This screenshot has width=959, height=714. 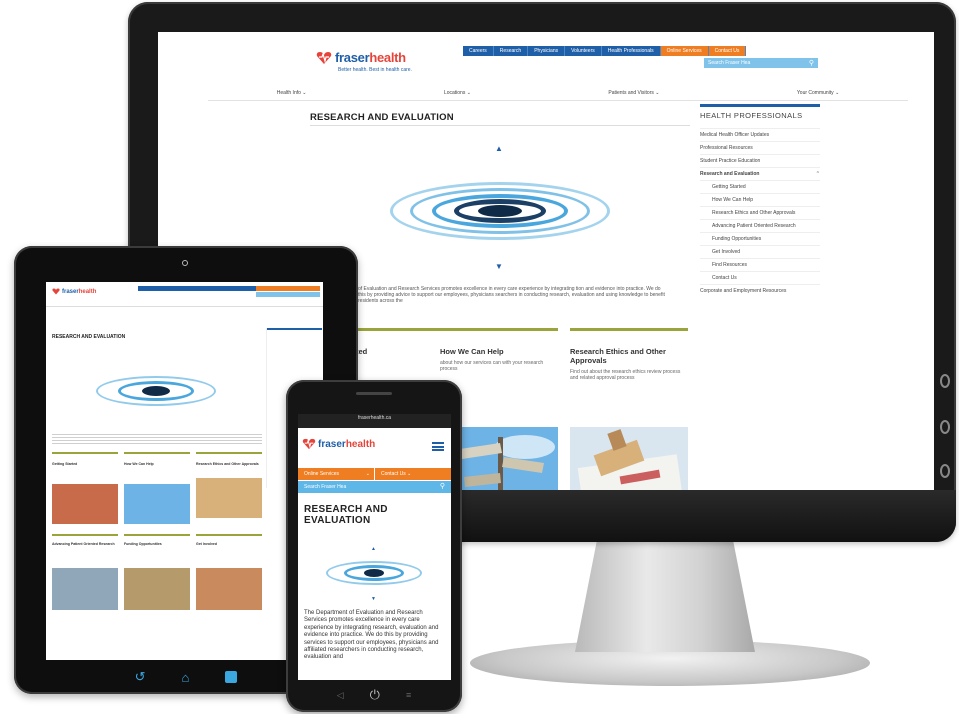 What do you see at coordinates (500, 212) in the screenshot?
I see `water-ripple-image` at bounding box center [500, 212].